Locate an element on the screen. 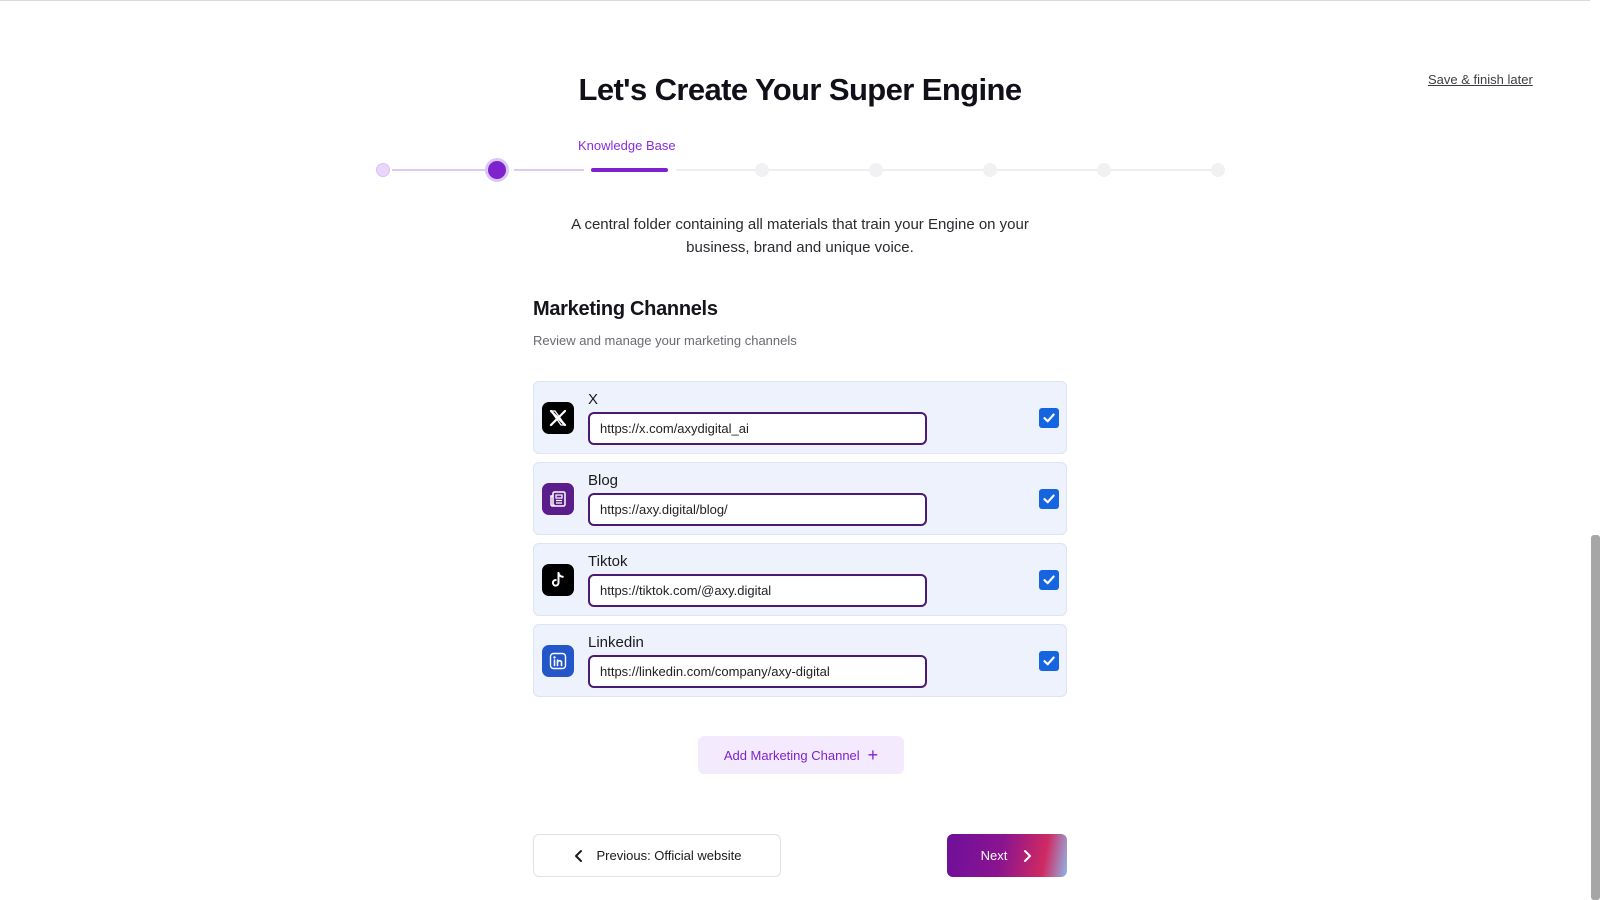  channel-name: X is located at coordinates (593, 399).